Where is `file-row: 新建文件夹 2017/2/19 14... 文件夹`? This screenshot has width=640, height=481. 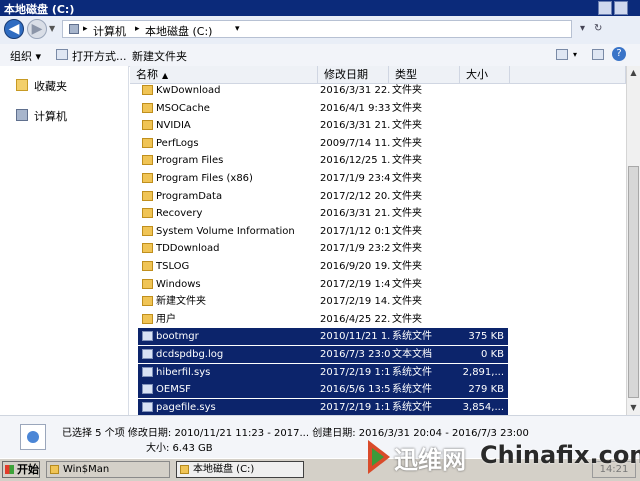
file-row: 新建文件夹 2017/2/19 14... 文件夹 is located at coordinates (323, 301).